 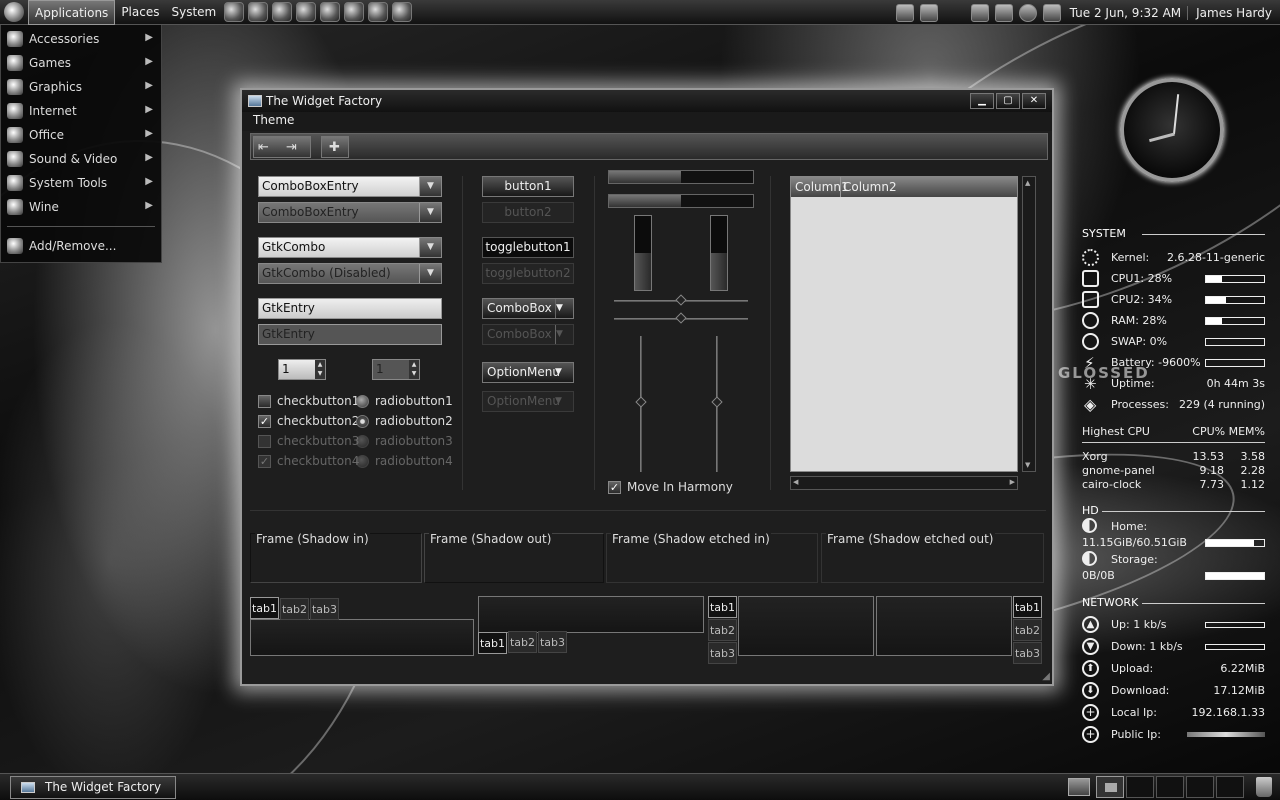 What do you see at coordinates (1008, 101) in the screenshot?
I see `maximize-button: ▢` at bounding box center [1008, 101].